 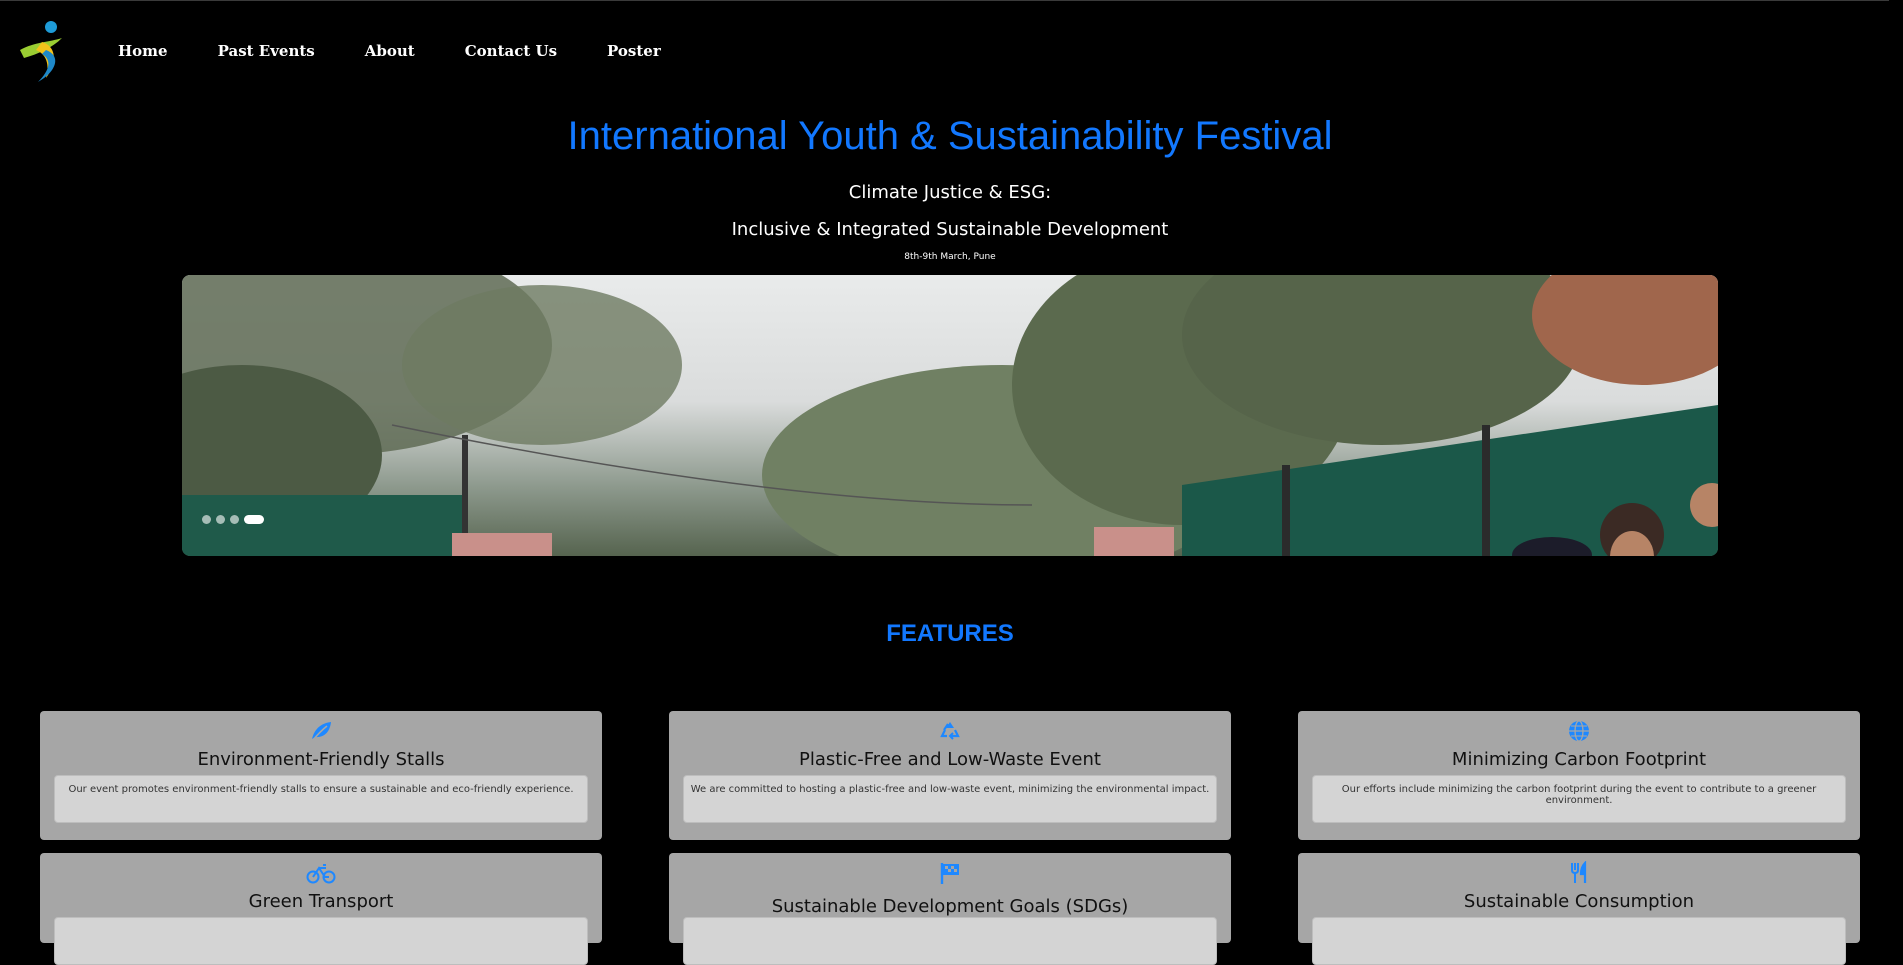 I want to click on globe-icon, so click(x=1579, y=731).